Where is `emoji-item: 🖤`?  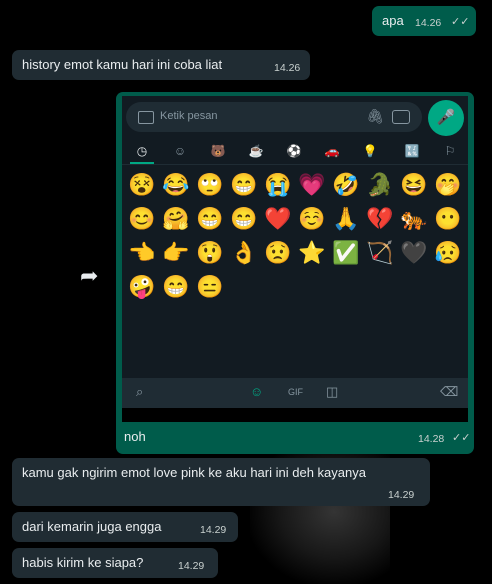 emoji-item: 🖤 is located at coordinates (414, 252).